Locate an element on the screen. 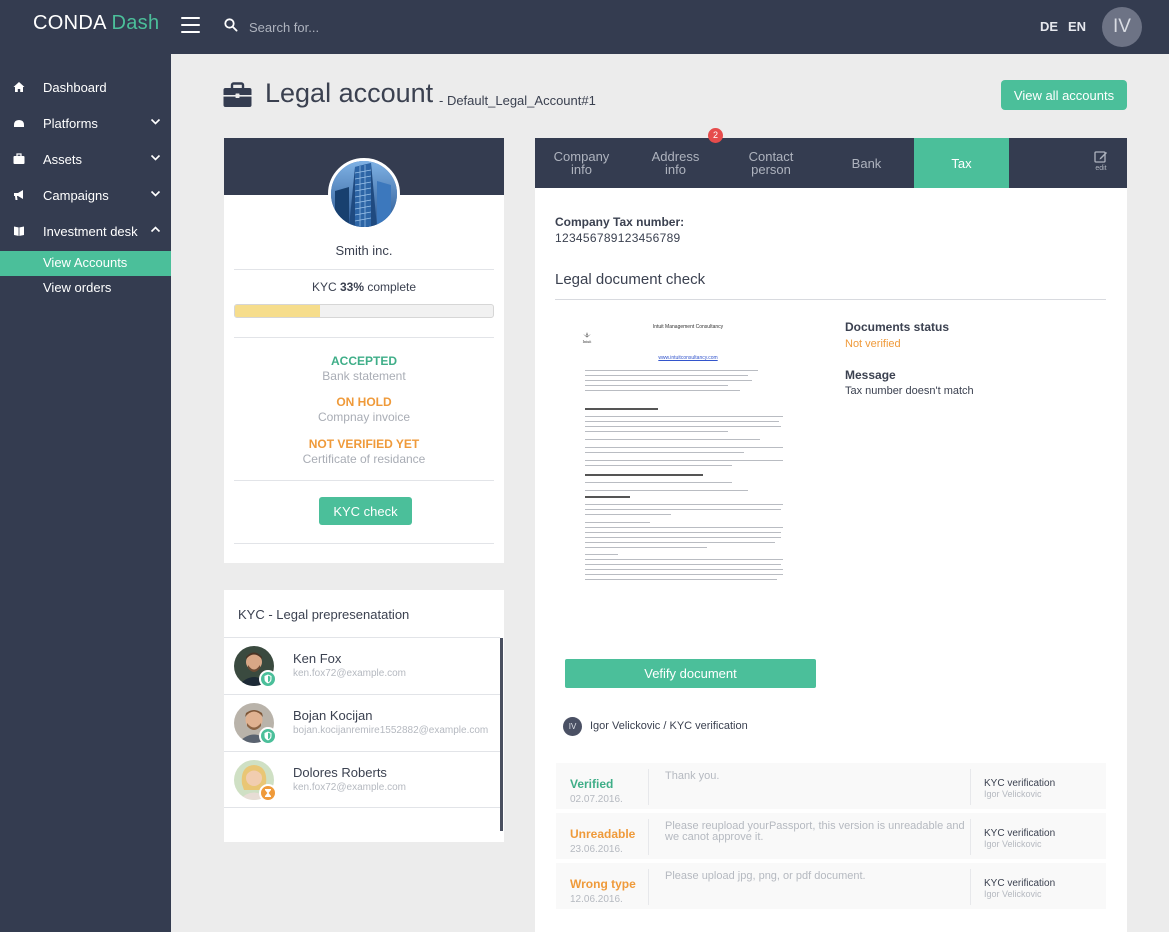 This screenshot has height=932, width=1169. person-name: Ken Fox is located at coordinates (317, 658).